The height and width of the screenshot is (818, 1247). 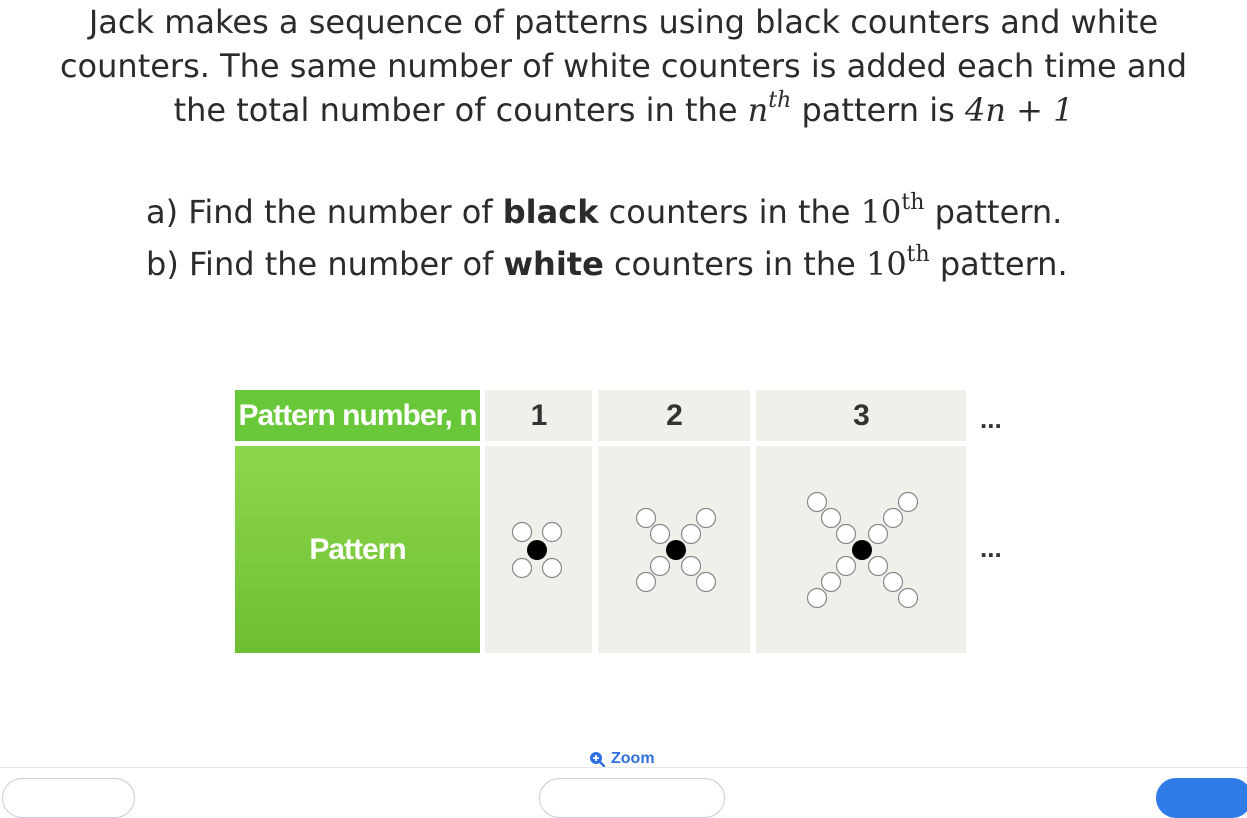 I want to click on part-a-mid: counters in the, so click(x=729, y=212).